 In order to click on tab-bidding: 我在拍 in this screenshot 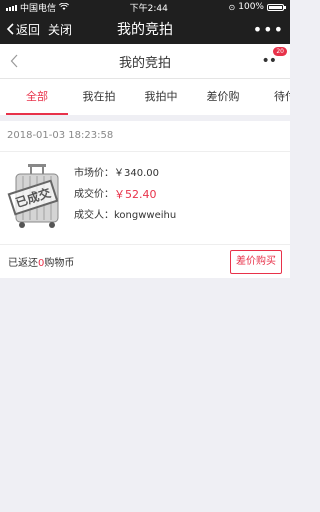, I will do `click(99, 97)`.